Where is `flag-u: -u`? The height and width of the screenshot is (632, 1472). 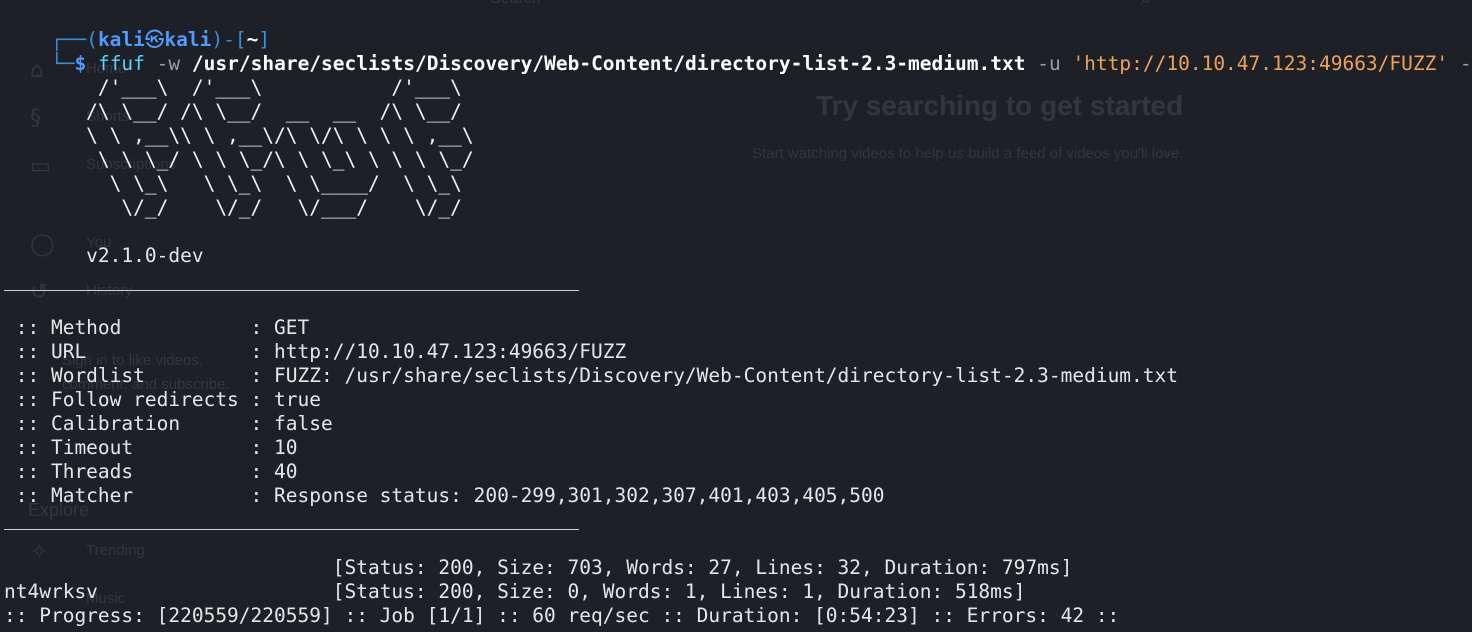
flag-u: -u is located at coordinates (1049, 63).